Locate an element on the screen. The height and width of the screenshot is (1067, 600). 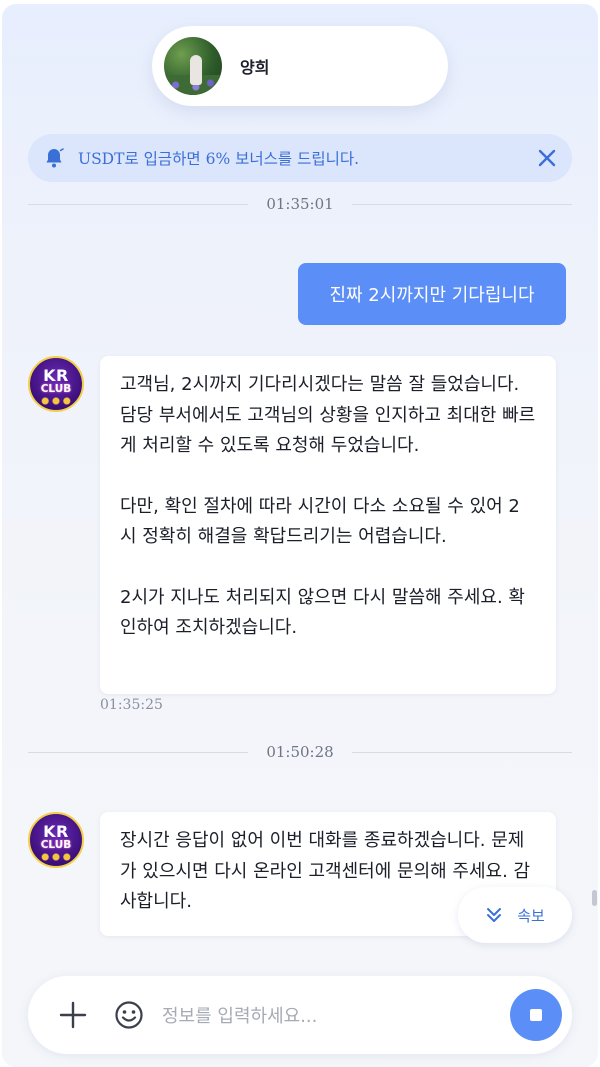
emoji-icon is located at coordinates (129, 1015).